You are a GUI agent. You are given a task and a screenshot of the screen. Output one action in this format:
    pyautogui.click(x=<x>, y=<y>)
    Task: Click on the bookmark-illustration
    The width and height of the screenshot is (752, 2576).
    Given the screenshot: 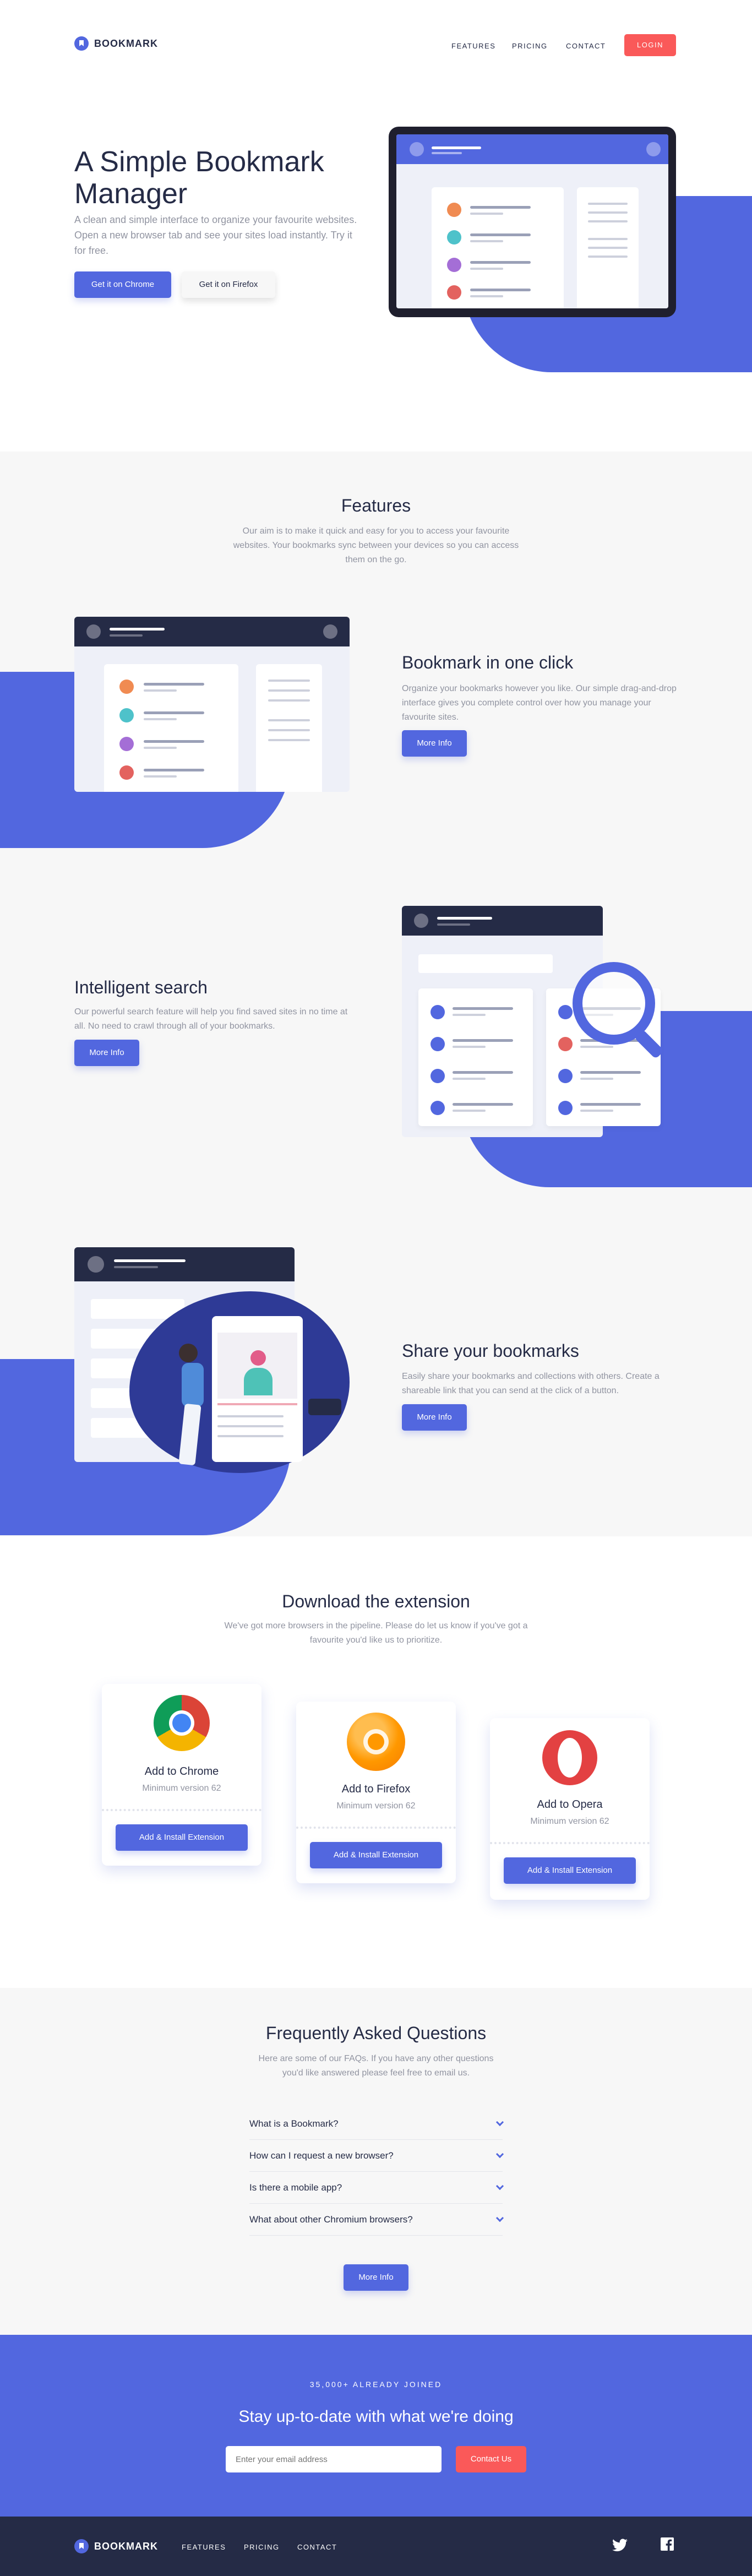 What is the action you would take?
    pyautogui.click(x=212, y=704)
    